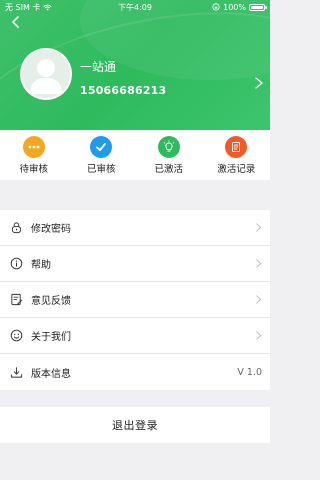 Image resolution: width=320 pixels, height=480 pixels. I want to click on document-icon, so click(236, 146).